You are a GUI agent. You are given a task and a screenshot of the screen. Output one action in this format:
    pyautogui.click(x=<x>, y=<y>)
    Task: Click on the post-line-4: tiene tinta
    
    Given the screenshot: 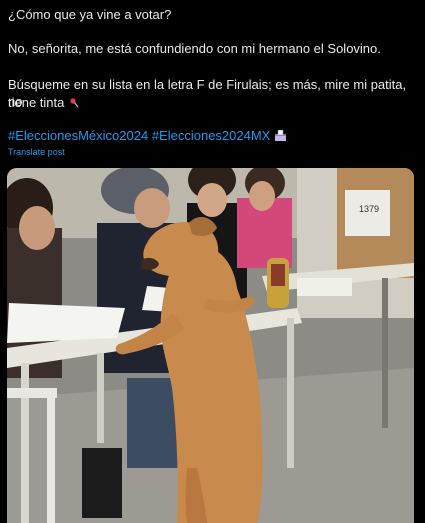 What is the action you would take?
    pyautogui.click(x=44, y=102)
    